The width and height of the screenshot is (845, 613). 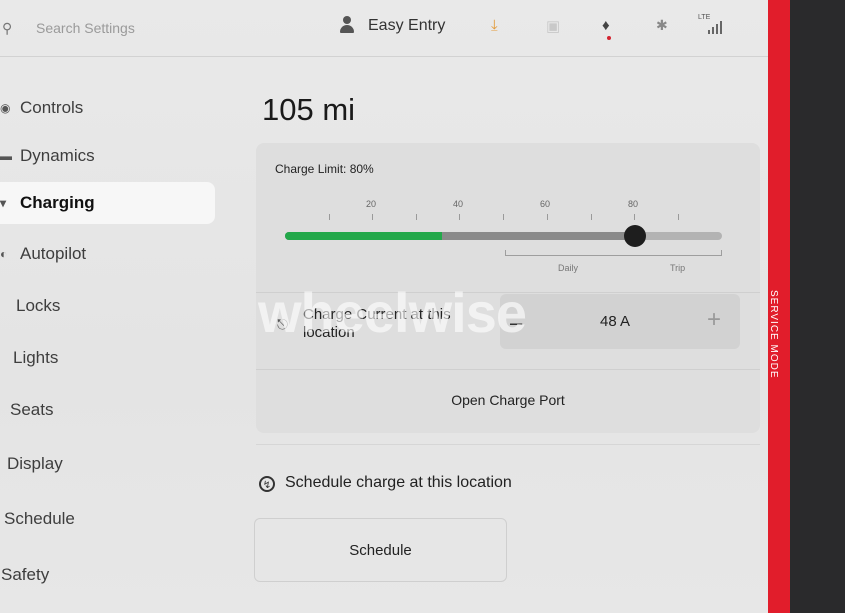 What do you see at coordinates (324, 169) in the screenshot?
I see `charge-limit-label: Charge Limit: 80%` at bounding box center [324, 169].